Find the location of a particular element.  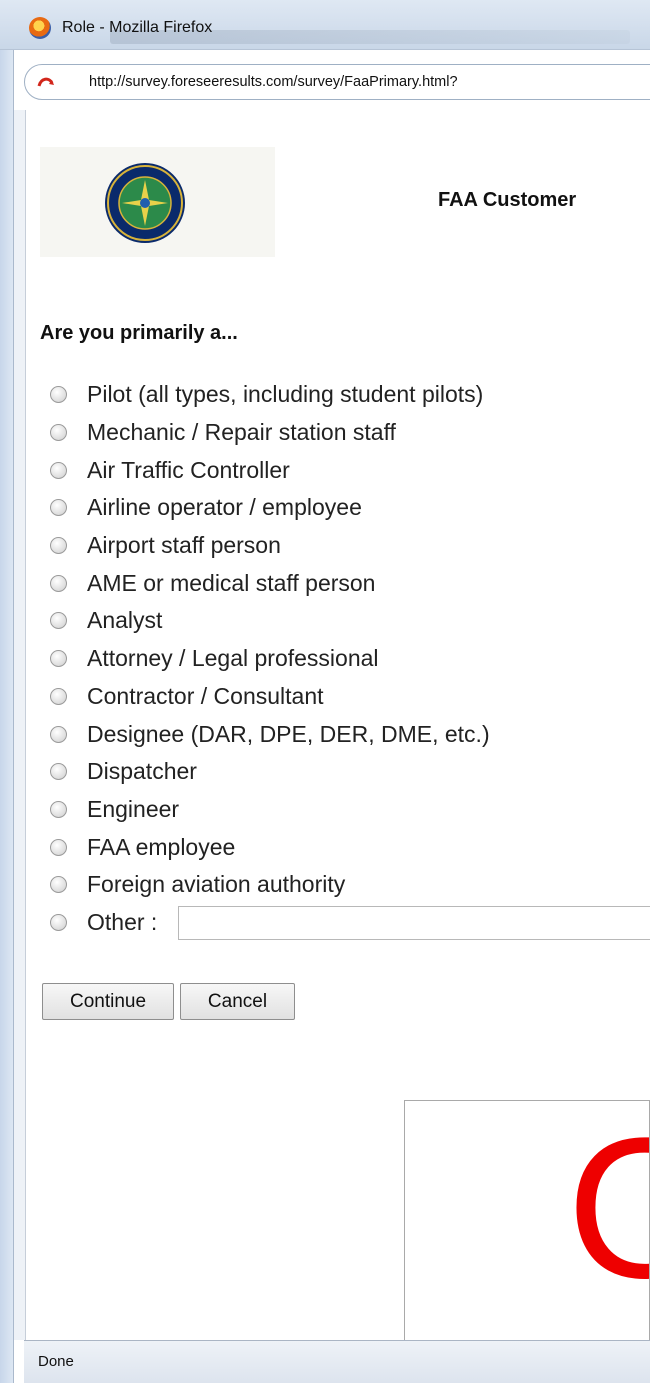

content-border is located at coordinates (20, 725).